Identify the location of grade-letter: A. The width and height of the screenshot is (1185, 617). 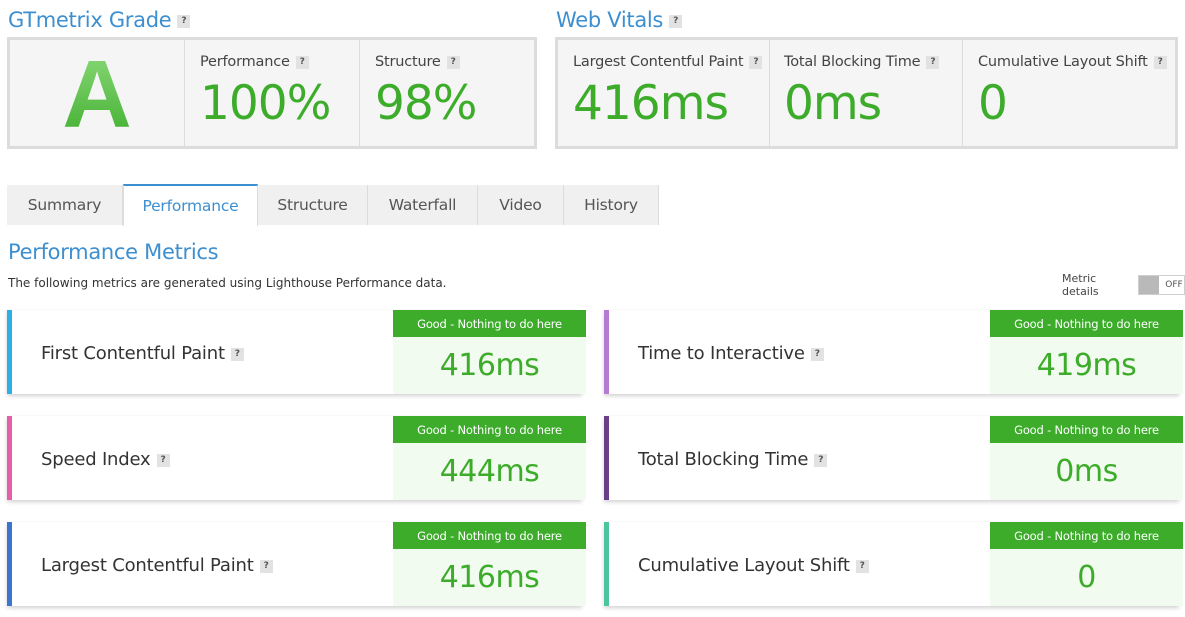
(96, 93).